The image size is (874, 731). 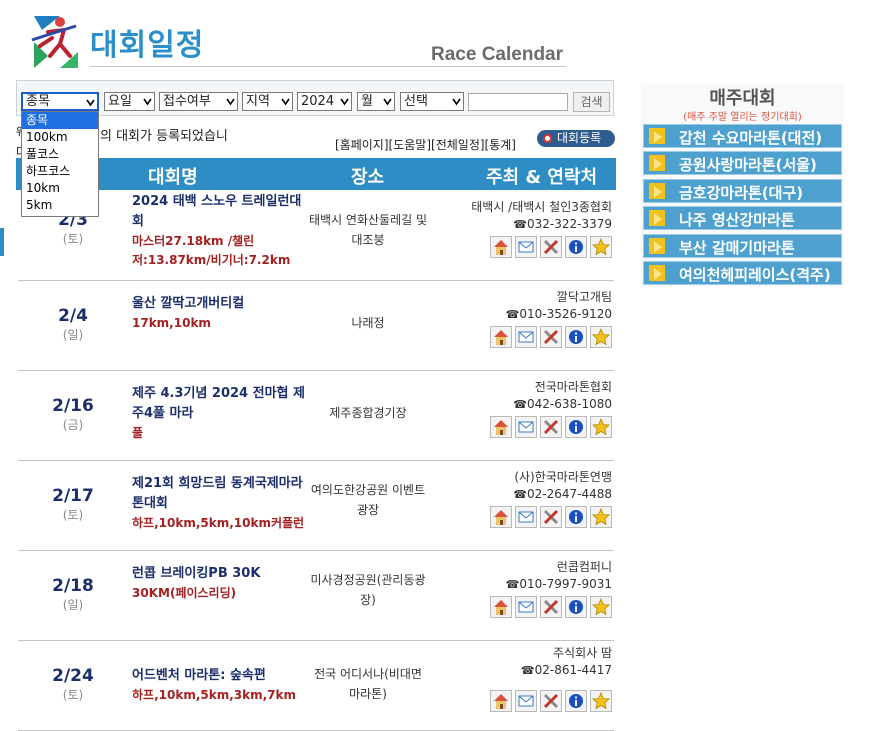 What do you see at coordinates (362, 145) in the screenshot?
I see `homepage-link: [홈페이지]` at bounding box center [362, 145].